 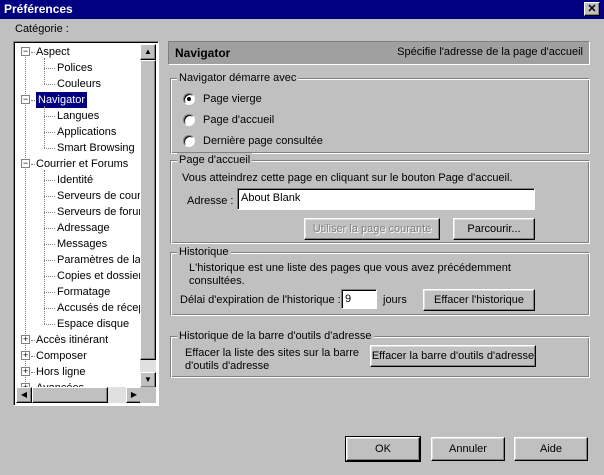 I want to click on address-label: Adresse :, so click(x=210, y=201).